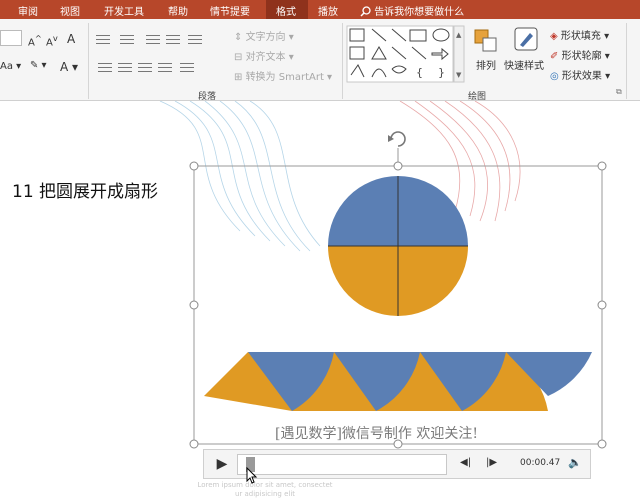  Describe the element at coordinates (265, 494) in the screenshot. I see `ghost-line-2: ur adipisicing elit` at that location.